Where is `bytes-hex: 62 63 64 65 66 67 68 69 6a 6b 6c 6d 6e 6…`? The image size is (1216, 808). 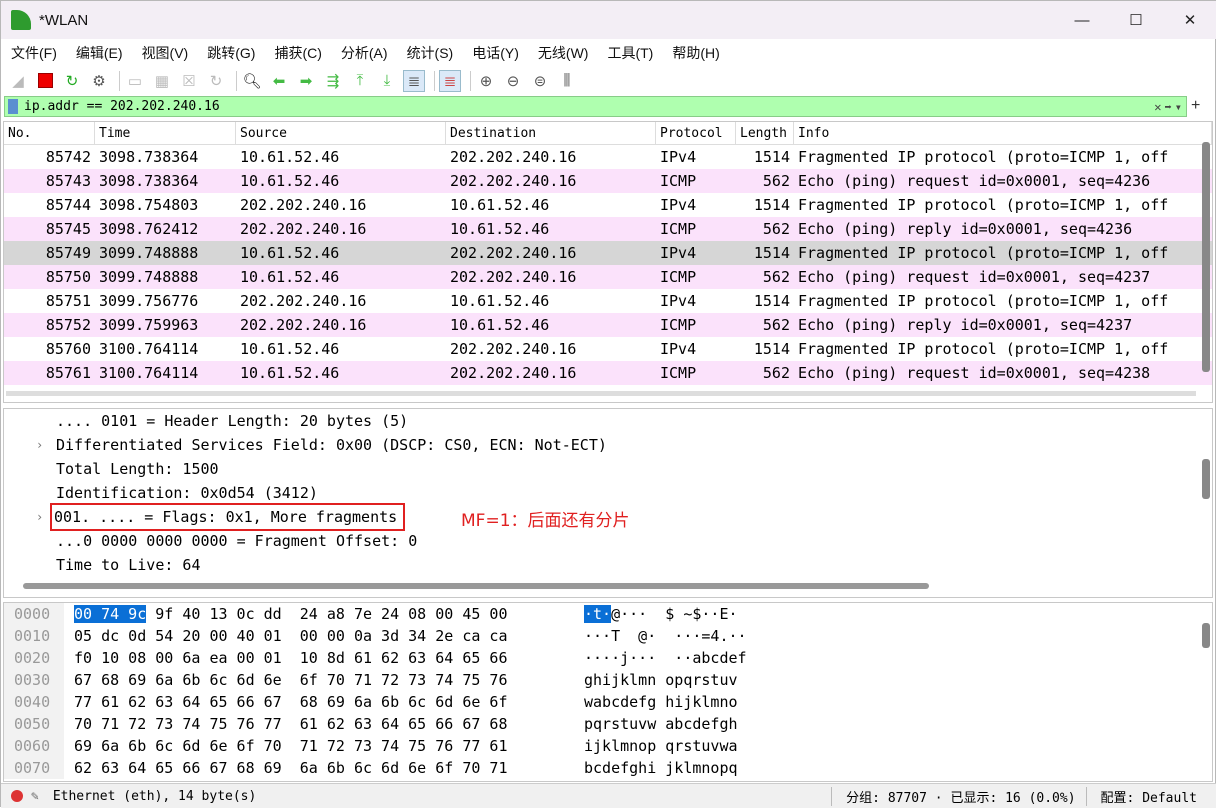 bytes-hex: 62 63 64 65 66 67 68 69 6a 6b 6c 6d 6e 6… is located at coordinates (319, 768).